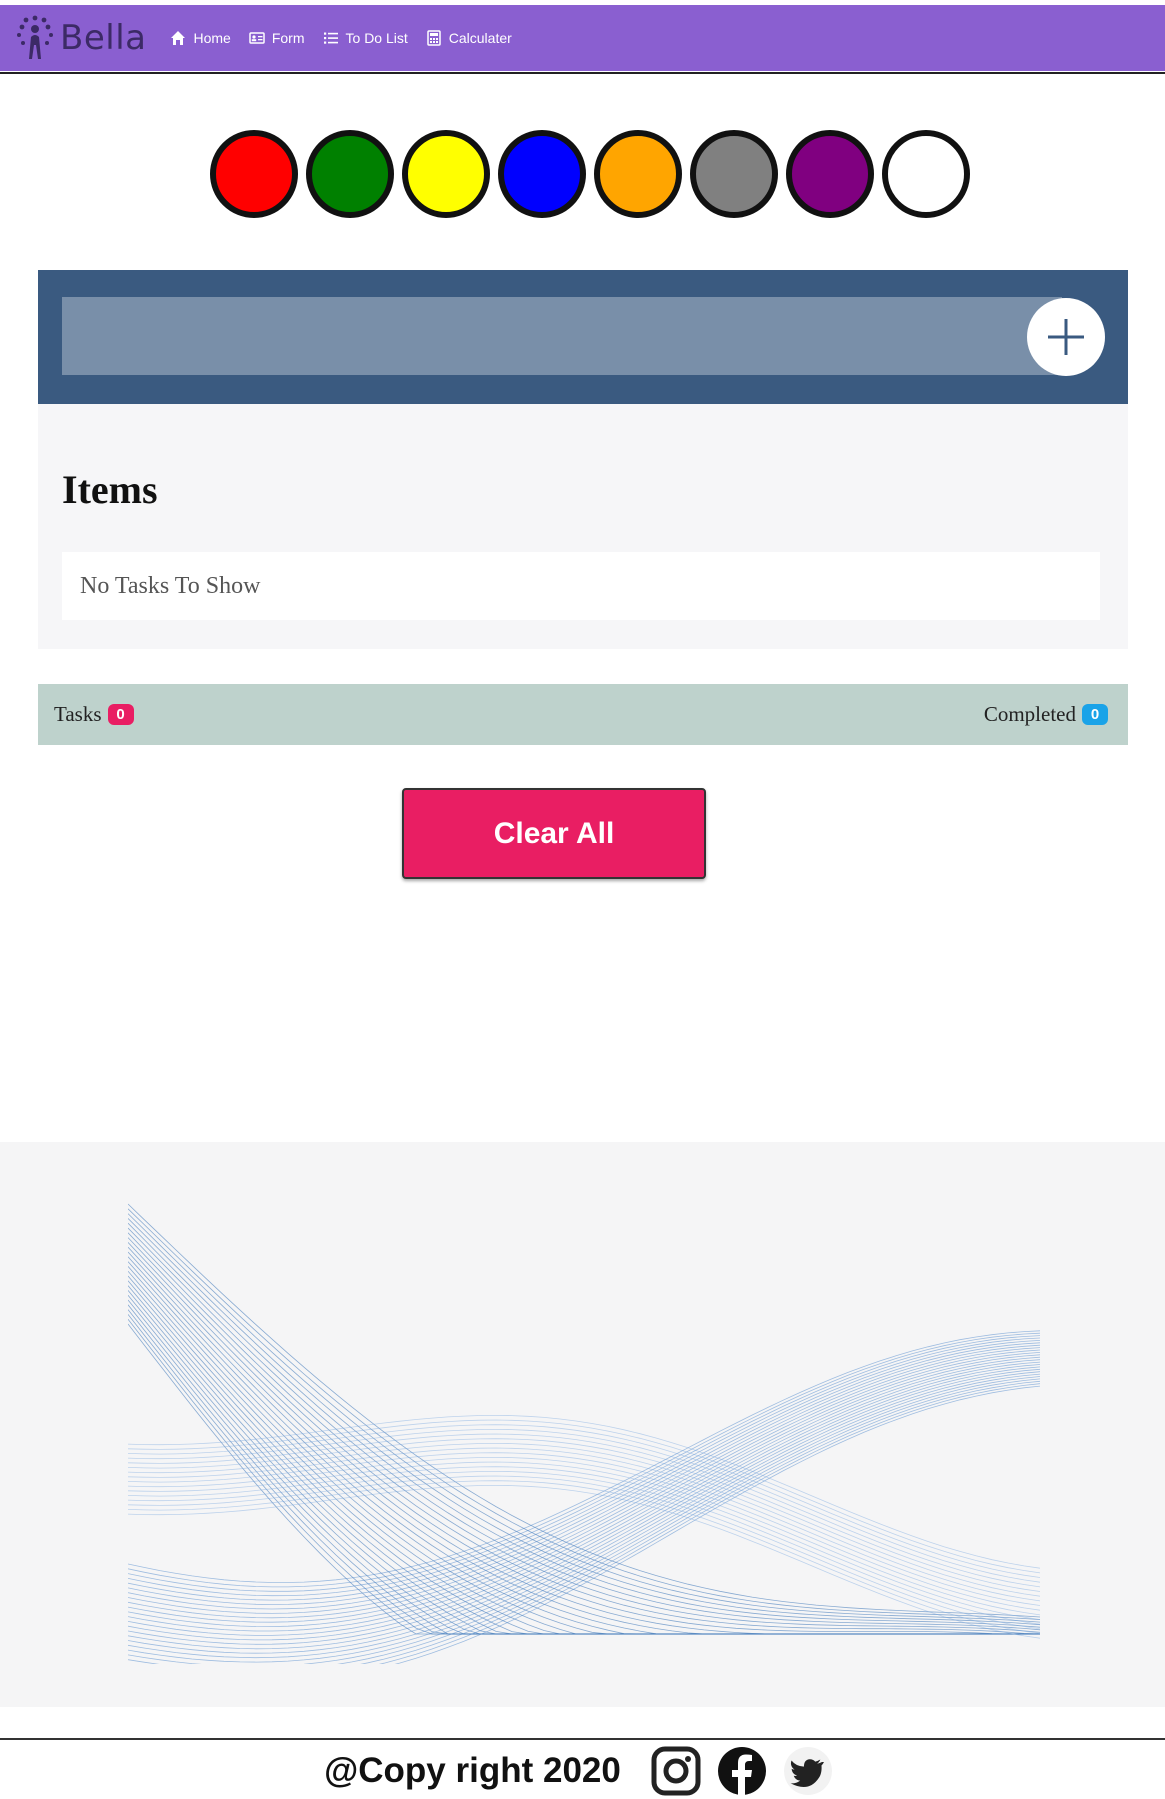 This screenshot has width=1165, height=1799. What do you see at coordinates (676, 1771) in the screenshot?
I see `instagram-icon` at bounding box center [676, 1771].